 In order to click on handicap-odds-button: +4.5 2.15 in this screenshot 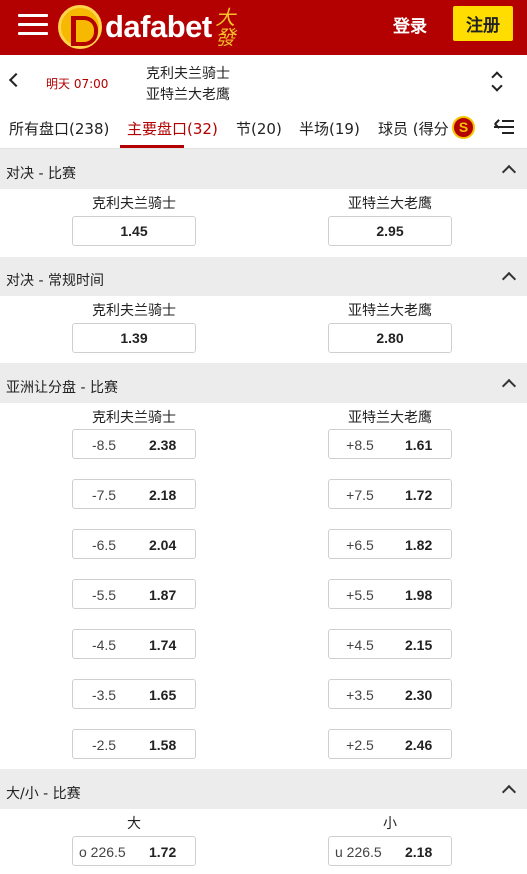, I will do `click(390, 644)`.